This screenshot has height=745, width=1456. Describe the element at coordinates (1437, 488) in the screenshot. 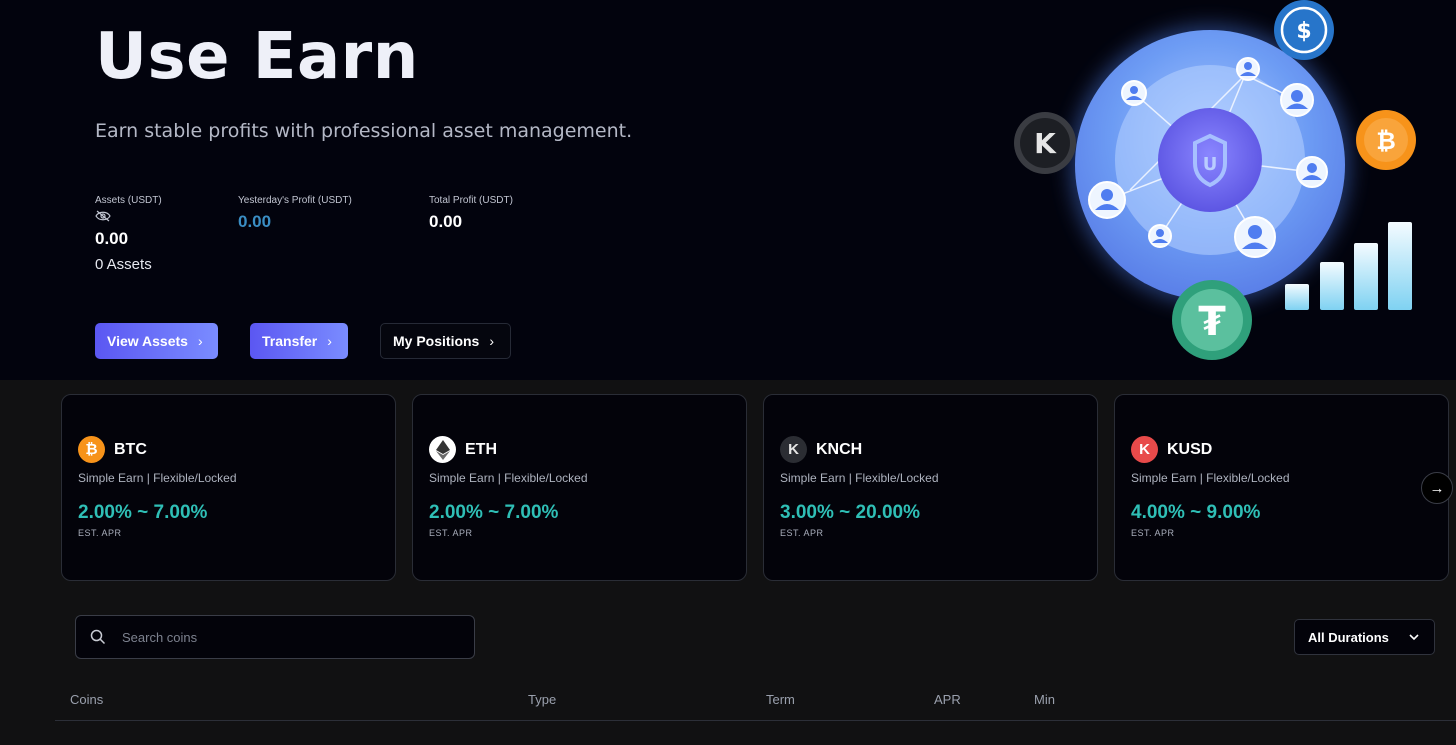

I see `arrow-right-icon: →` at that location.